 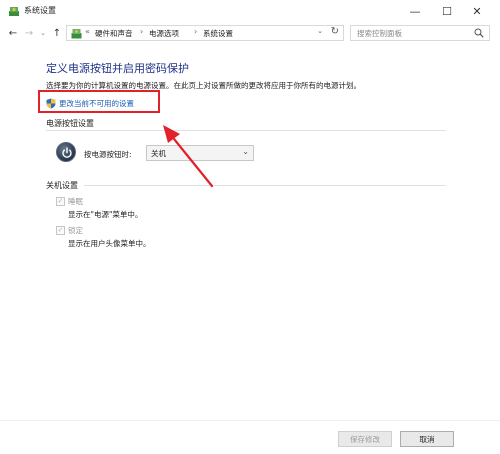 What do you see at coordinates (76, 34) in the screenshot?
I see `control-panel-icon` at bounding box center [76, 34].